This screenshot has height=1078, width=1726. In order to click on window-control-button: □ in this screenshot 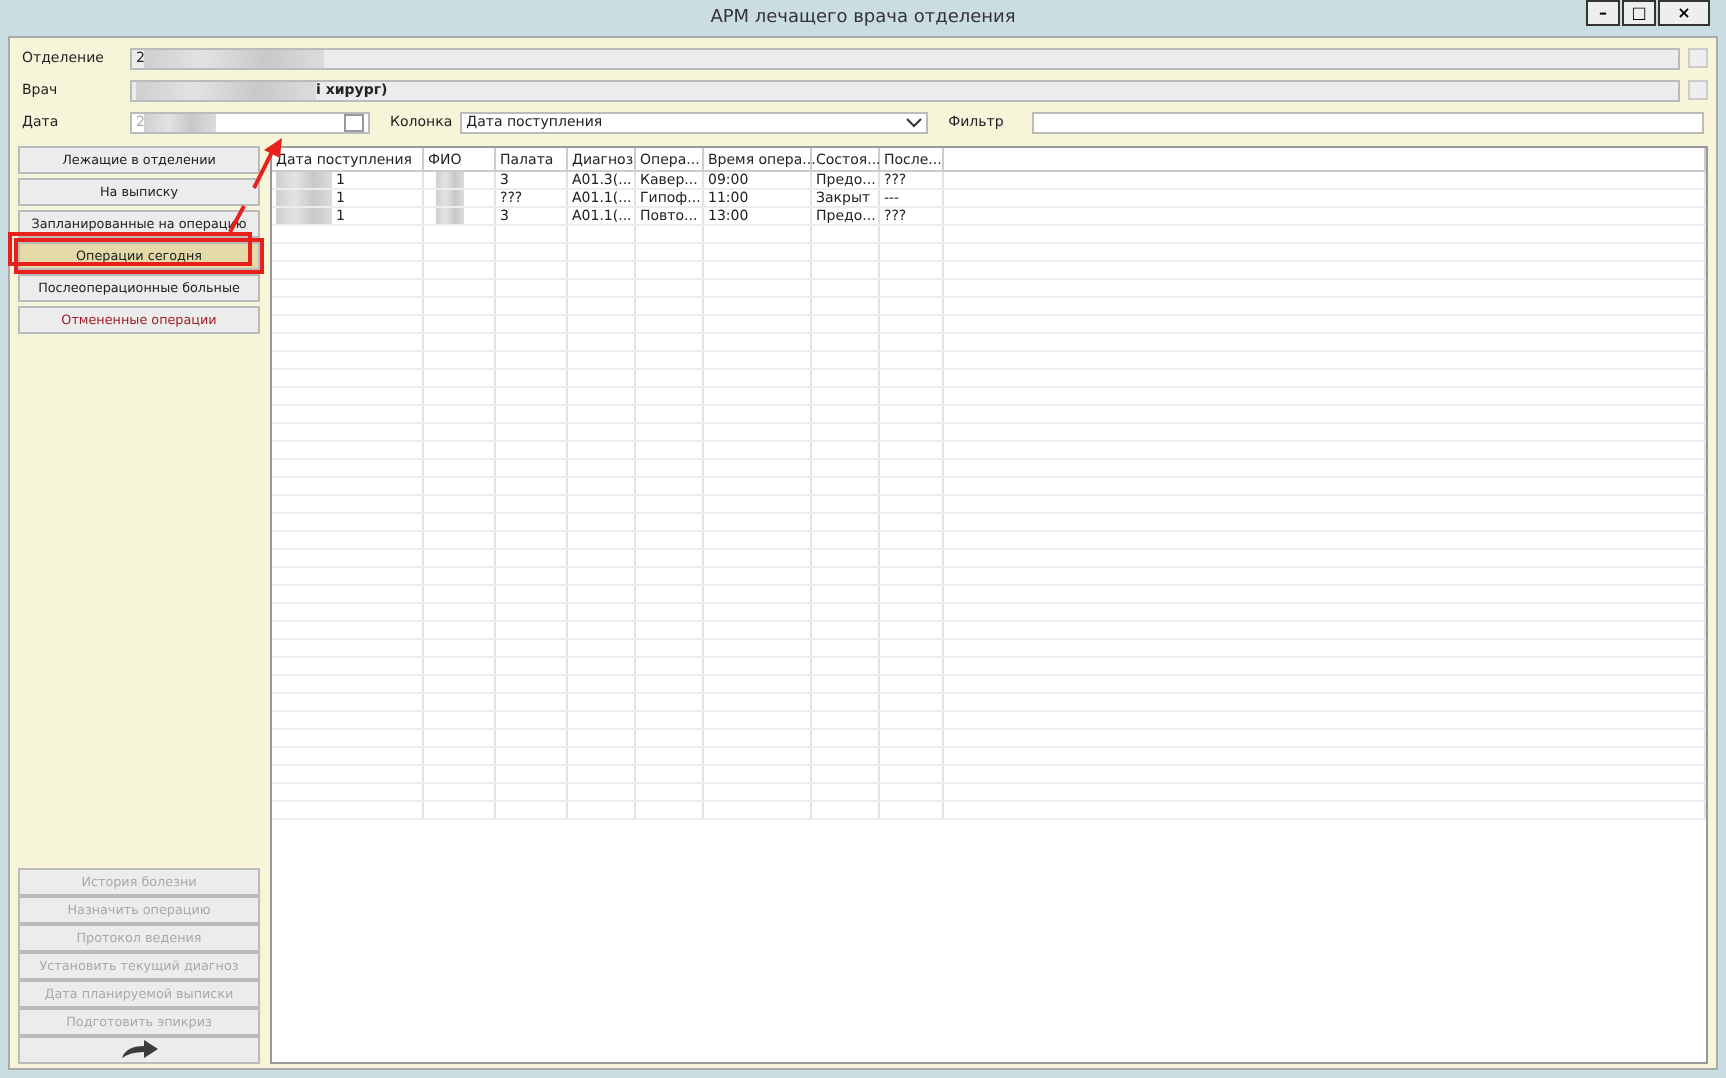, I will do `click(1639, 13)`.